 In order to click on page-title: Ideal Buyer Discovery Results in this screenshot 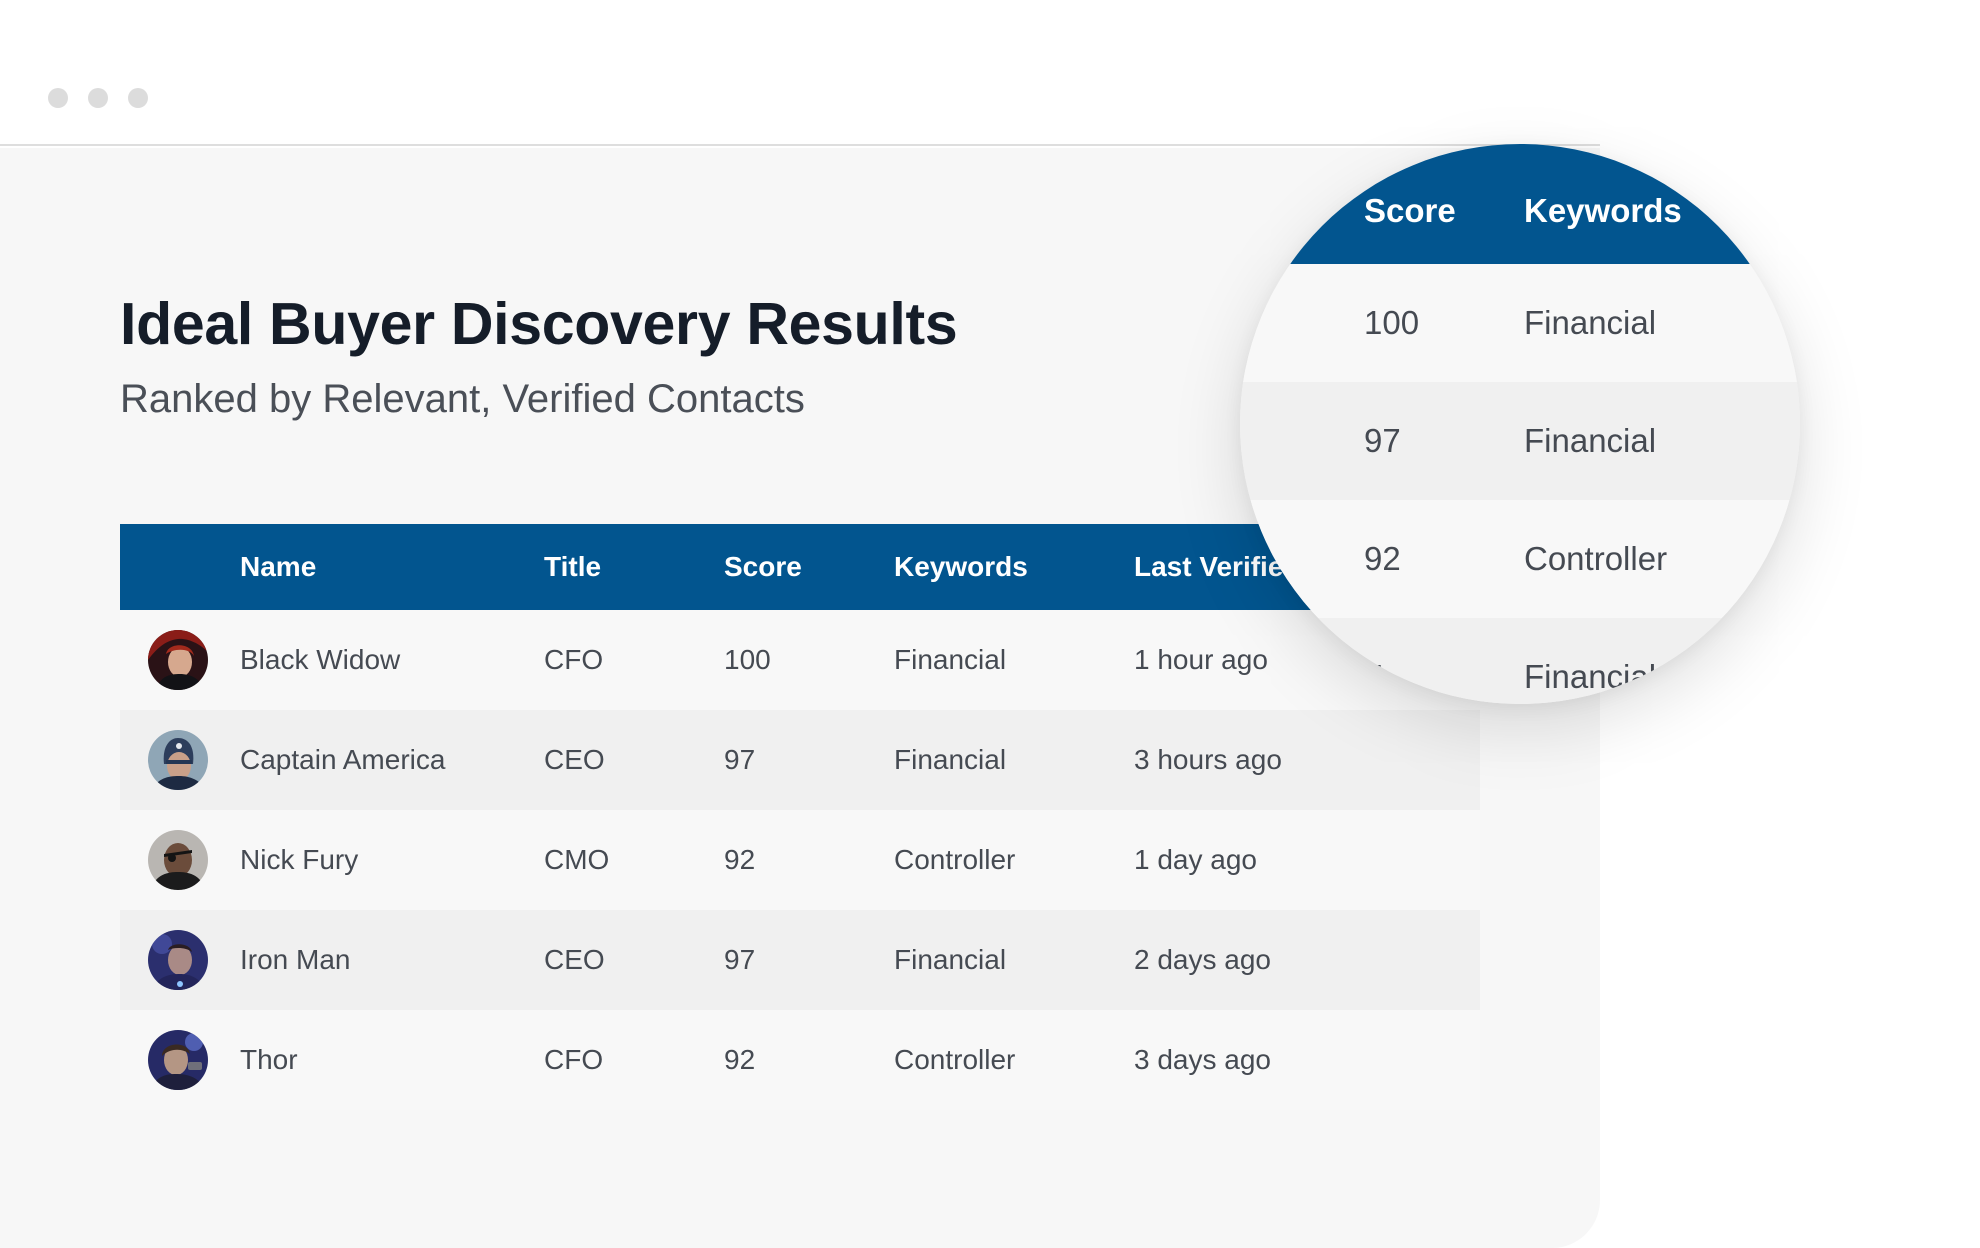, I will do `click(539, 324)`.